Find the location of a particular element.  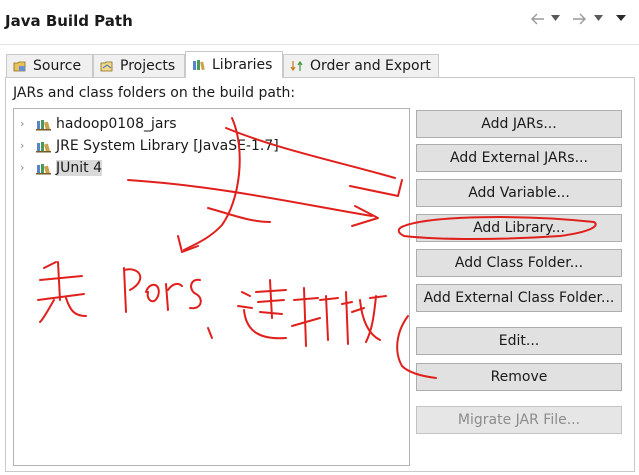

tree-item-label: hadoop0108_jars is located at coordinates (116, 123).